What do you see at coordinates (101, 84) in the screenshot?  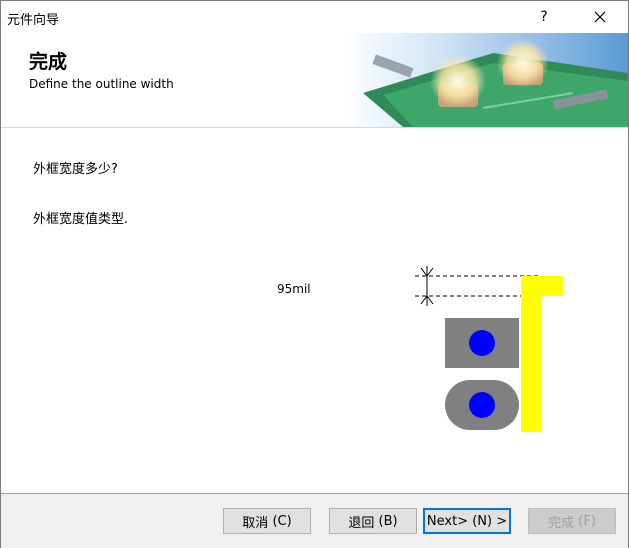 I see `page-subtitle: Define the outline width` at bounding box center [101, 84].